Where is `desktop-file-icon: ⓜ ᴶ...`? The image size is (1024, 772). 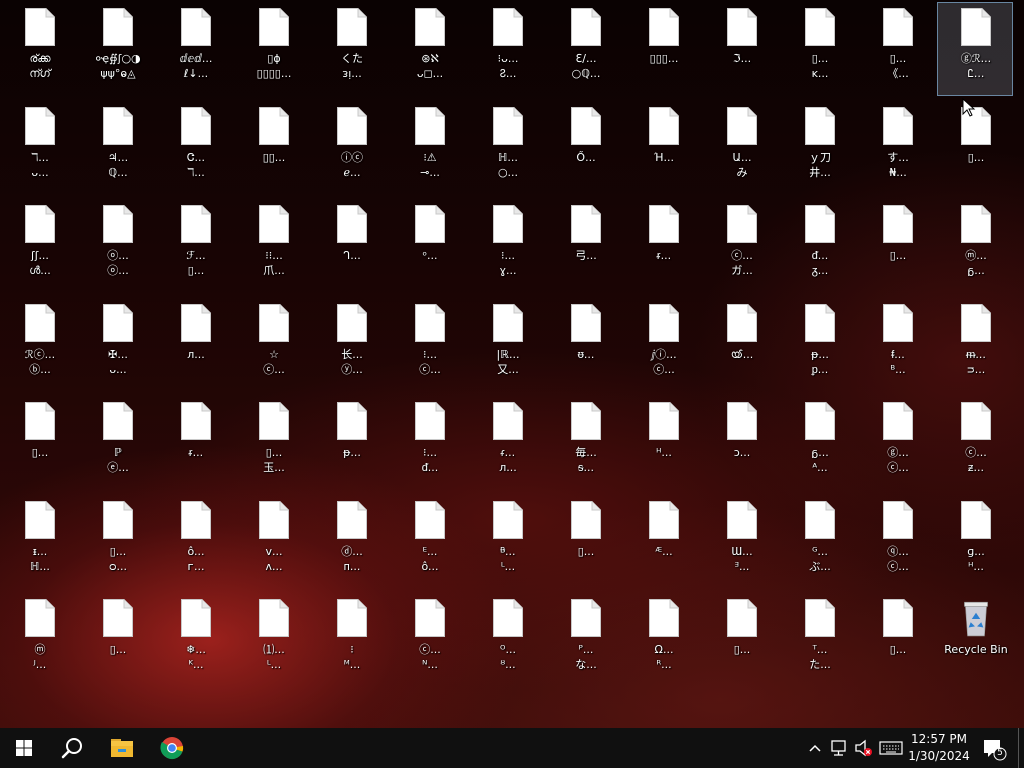
desktop-file-icon: ⓜ ᴶ... is located at coordinates (39, 640).